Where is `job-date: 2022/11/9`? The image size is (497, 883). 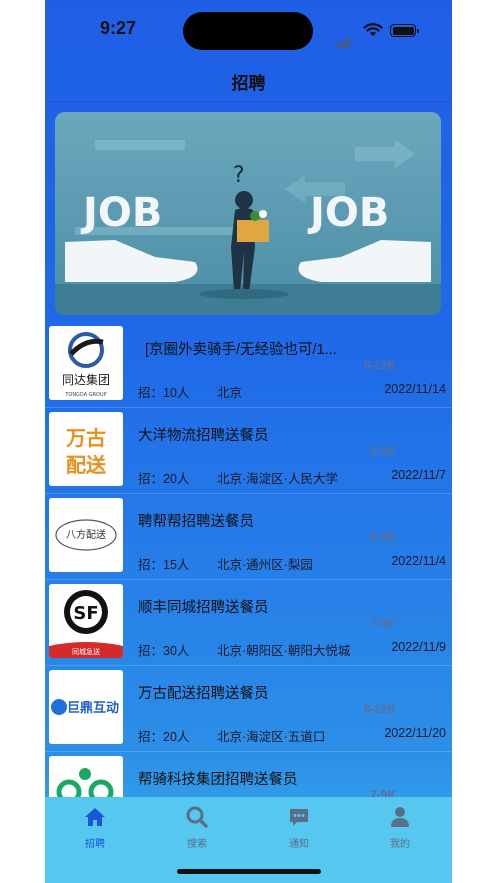
job-date: 2022/11/9 is located at coordinates (418, 647).